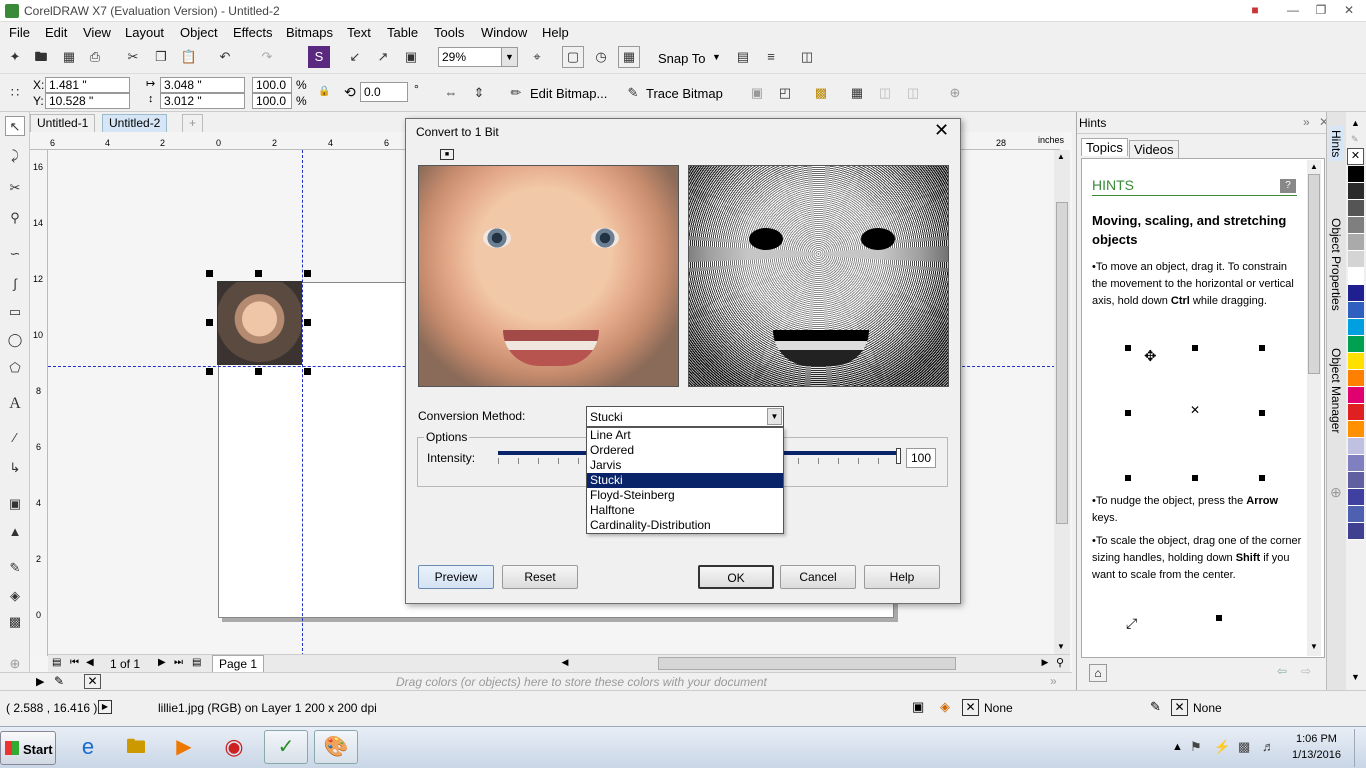 This screenshot has width=1366, height=768. I want to click on show-desktop-button, so click(1360, 748).